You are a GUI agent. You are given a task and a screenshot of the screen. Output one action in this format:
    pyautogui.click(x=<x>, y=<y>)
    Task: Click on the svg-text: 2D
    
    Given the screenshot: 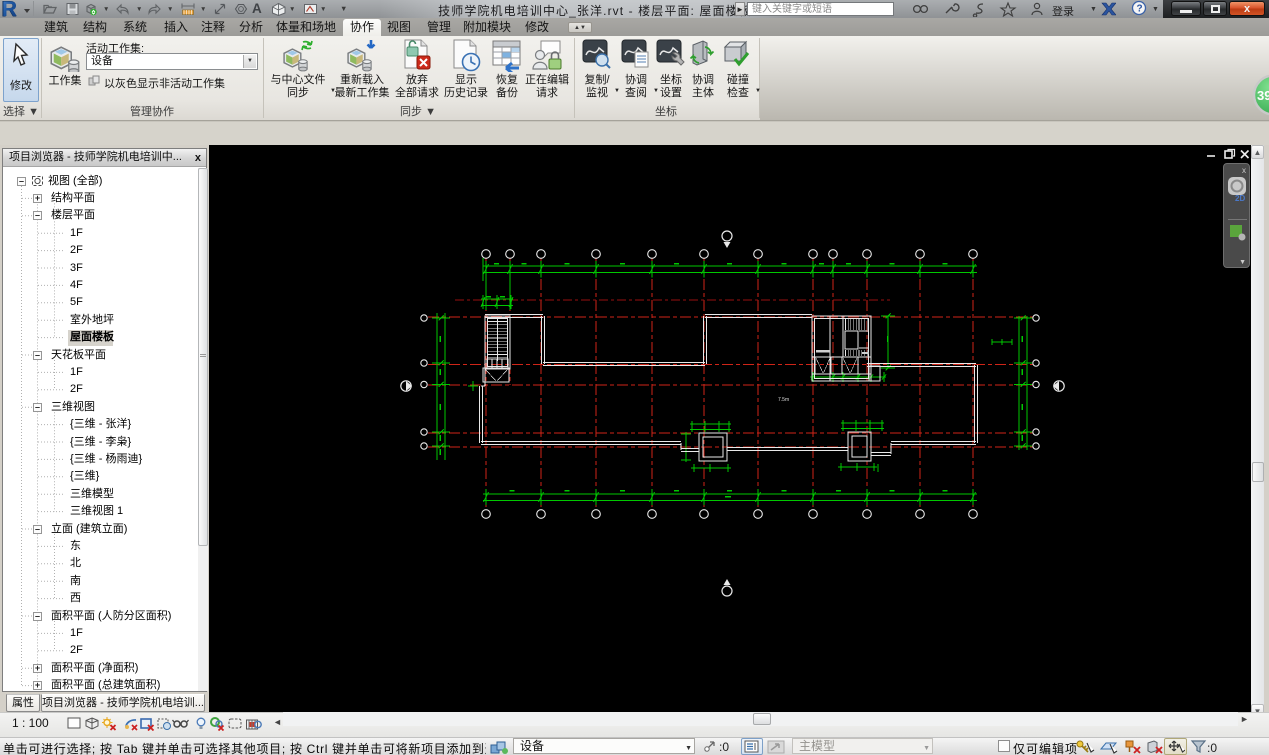 What is the action you would take?
    pyautogui.click(x=1240, y=198)
    